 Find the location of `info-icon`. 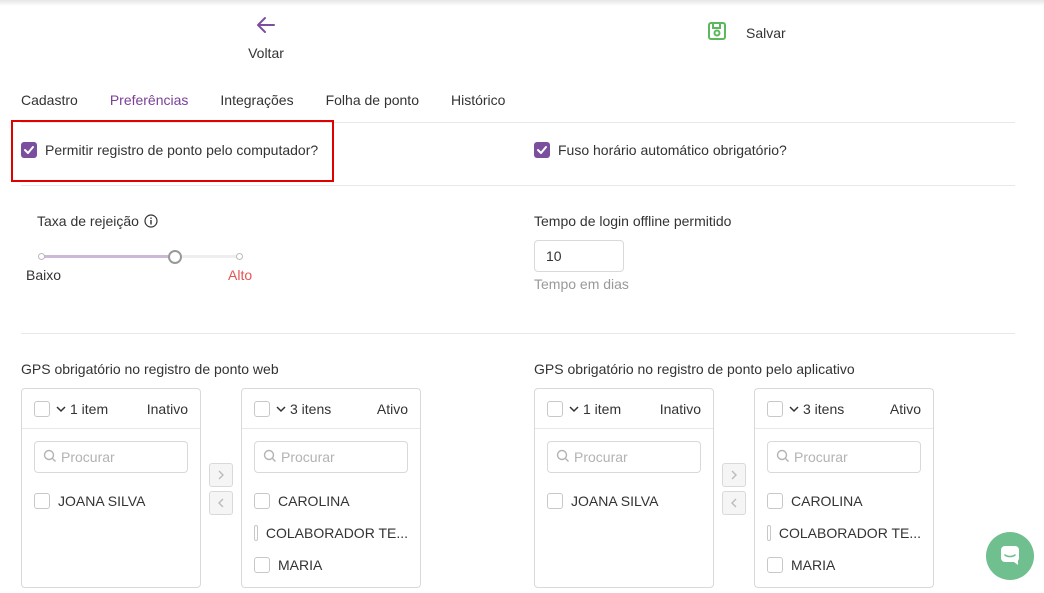

info-icon is located at coordinates (151, 221).